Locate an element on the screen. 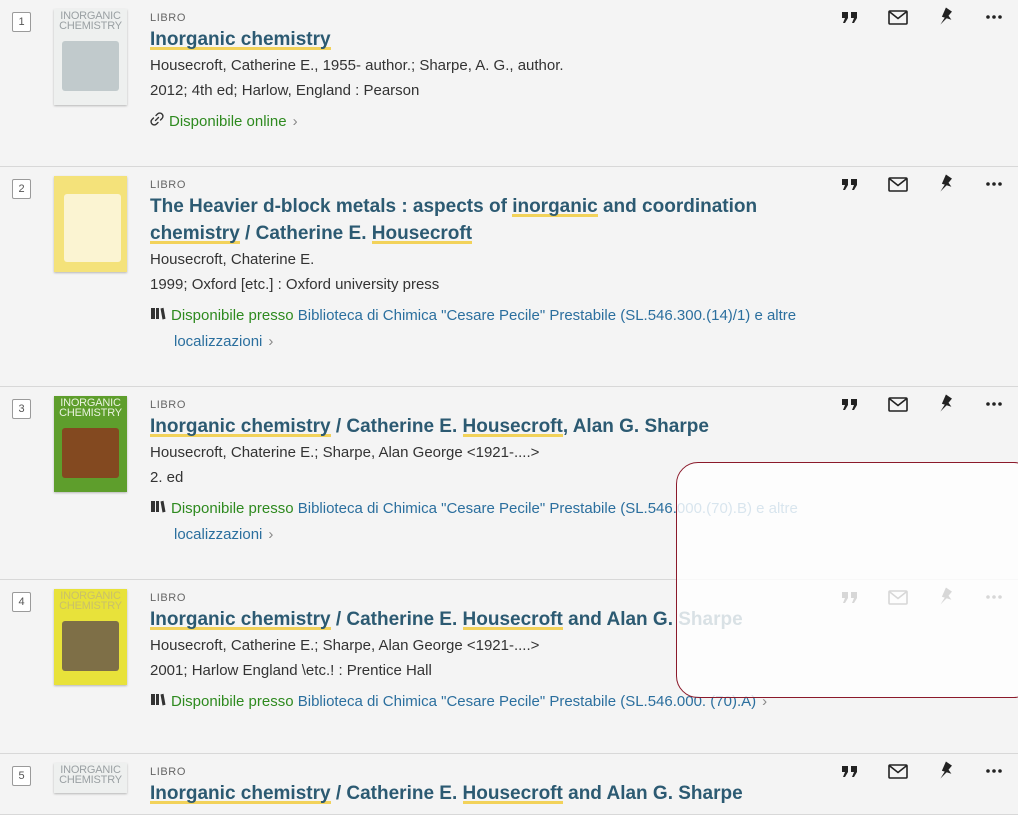 Image resolution: width=1018 pixels, height=815 pixels. overlay-panel is located at coordinates (847, 580).